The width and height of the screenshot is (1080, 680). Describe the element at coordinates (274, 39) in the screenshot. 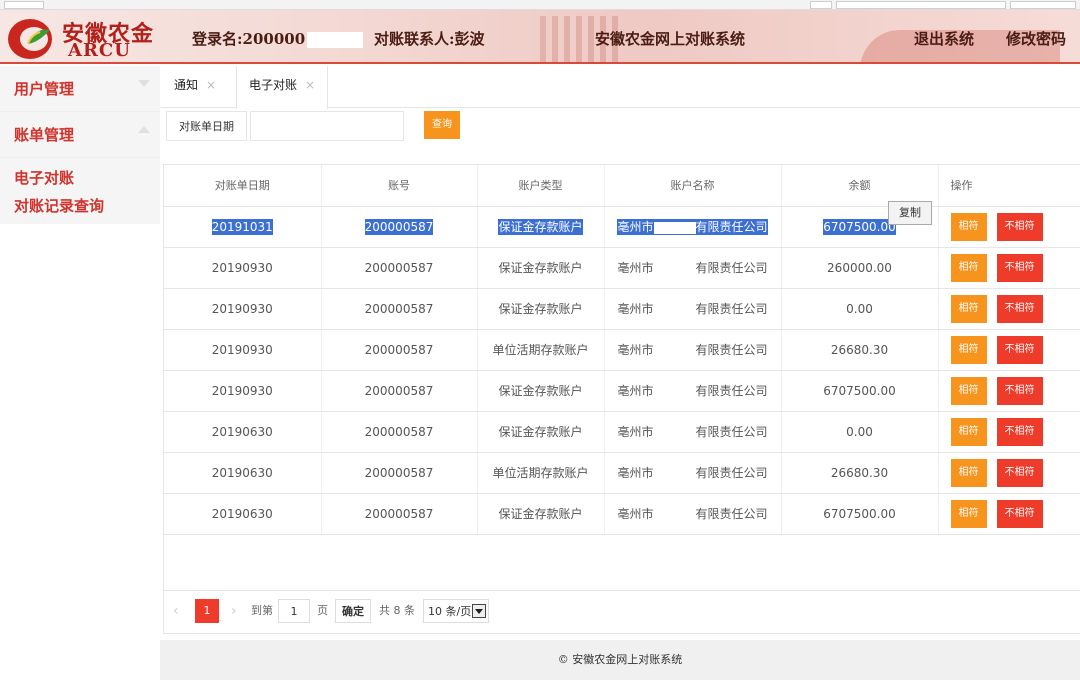

I see `login-name-value: 200000` at that location.